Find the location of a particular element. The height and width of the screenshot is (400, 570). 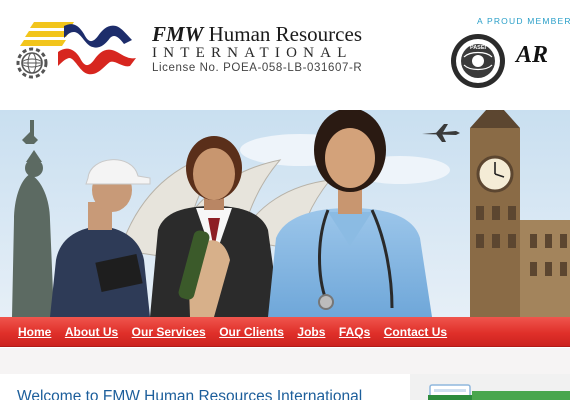

nav-link-contact-us: Contact Us is located at coordinates (415, 332).